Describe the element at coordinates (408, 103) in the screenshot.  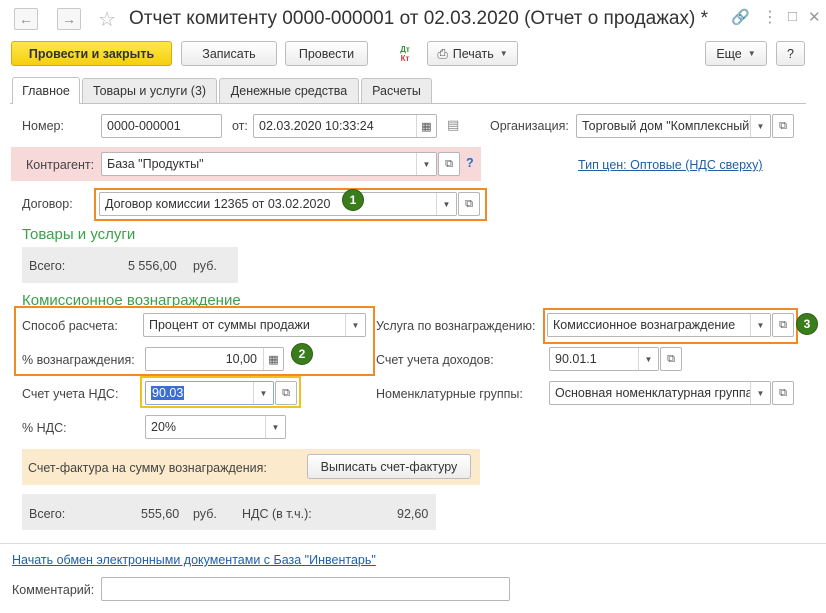
I see `tab-divider` at that location.